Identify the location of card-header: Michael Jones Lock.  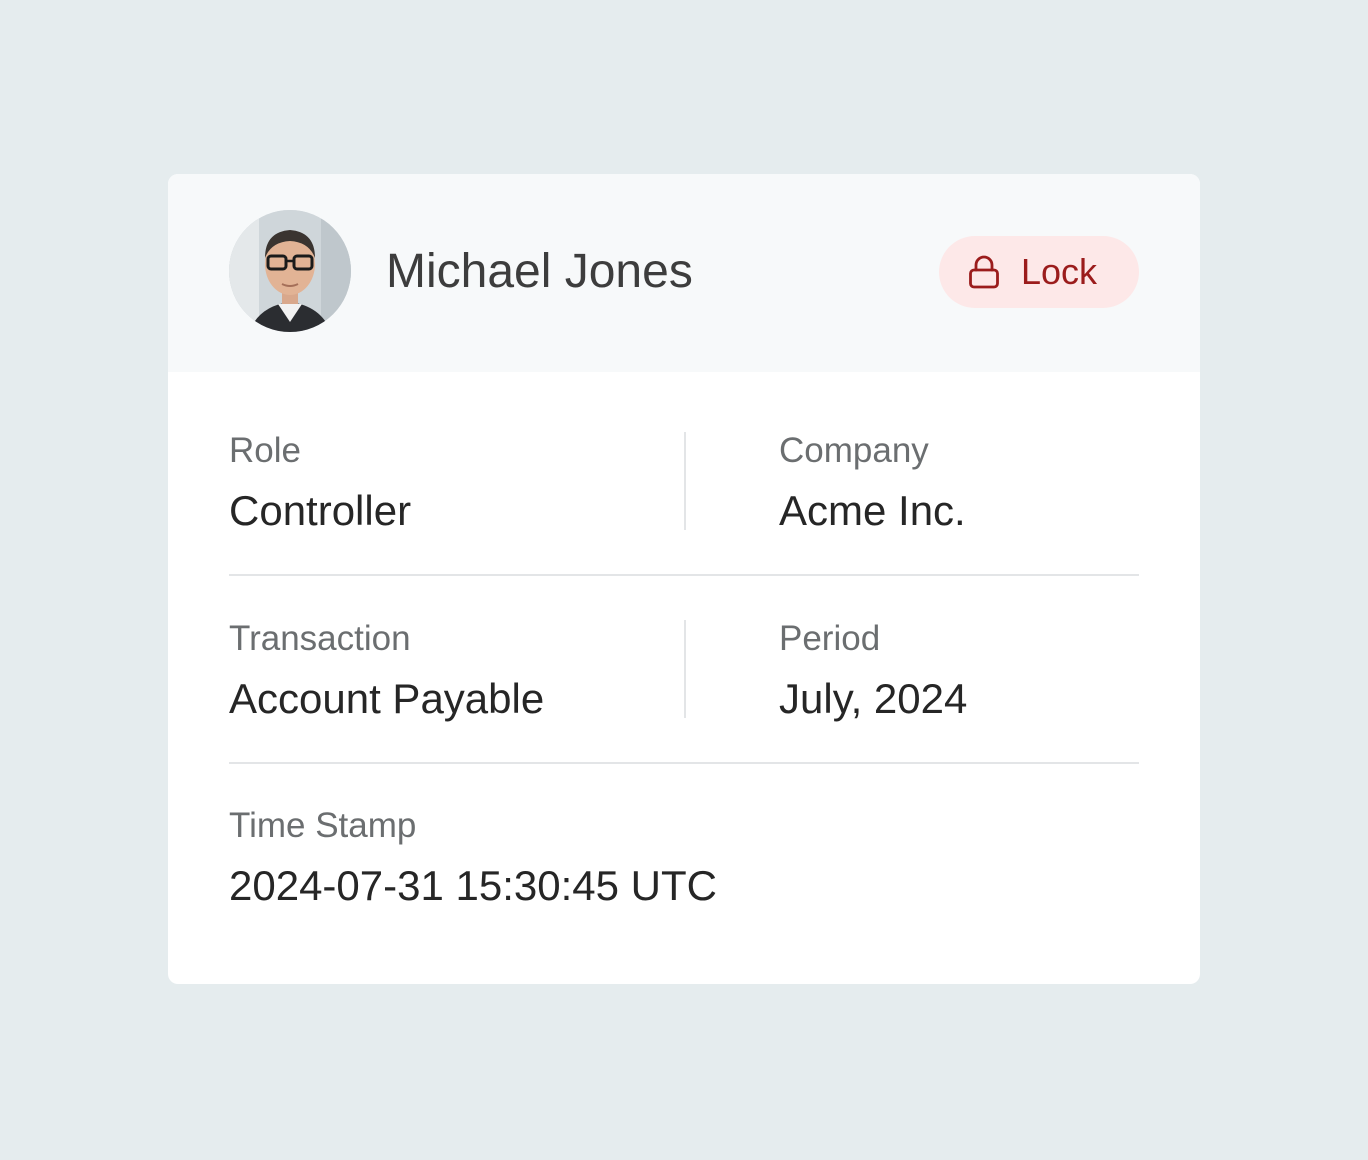
(684, 273).